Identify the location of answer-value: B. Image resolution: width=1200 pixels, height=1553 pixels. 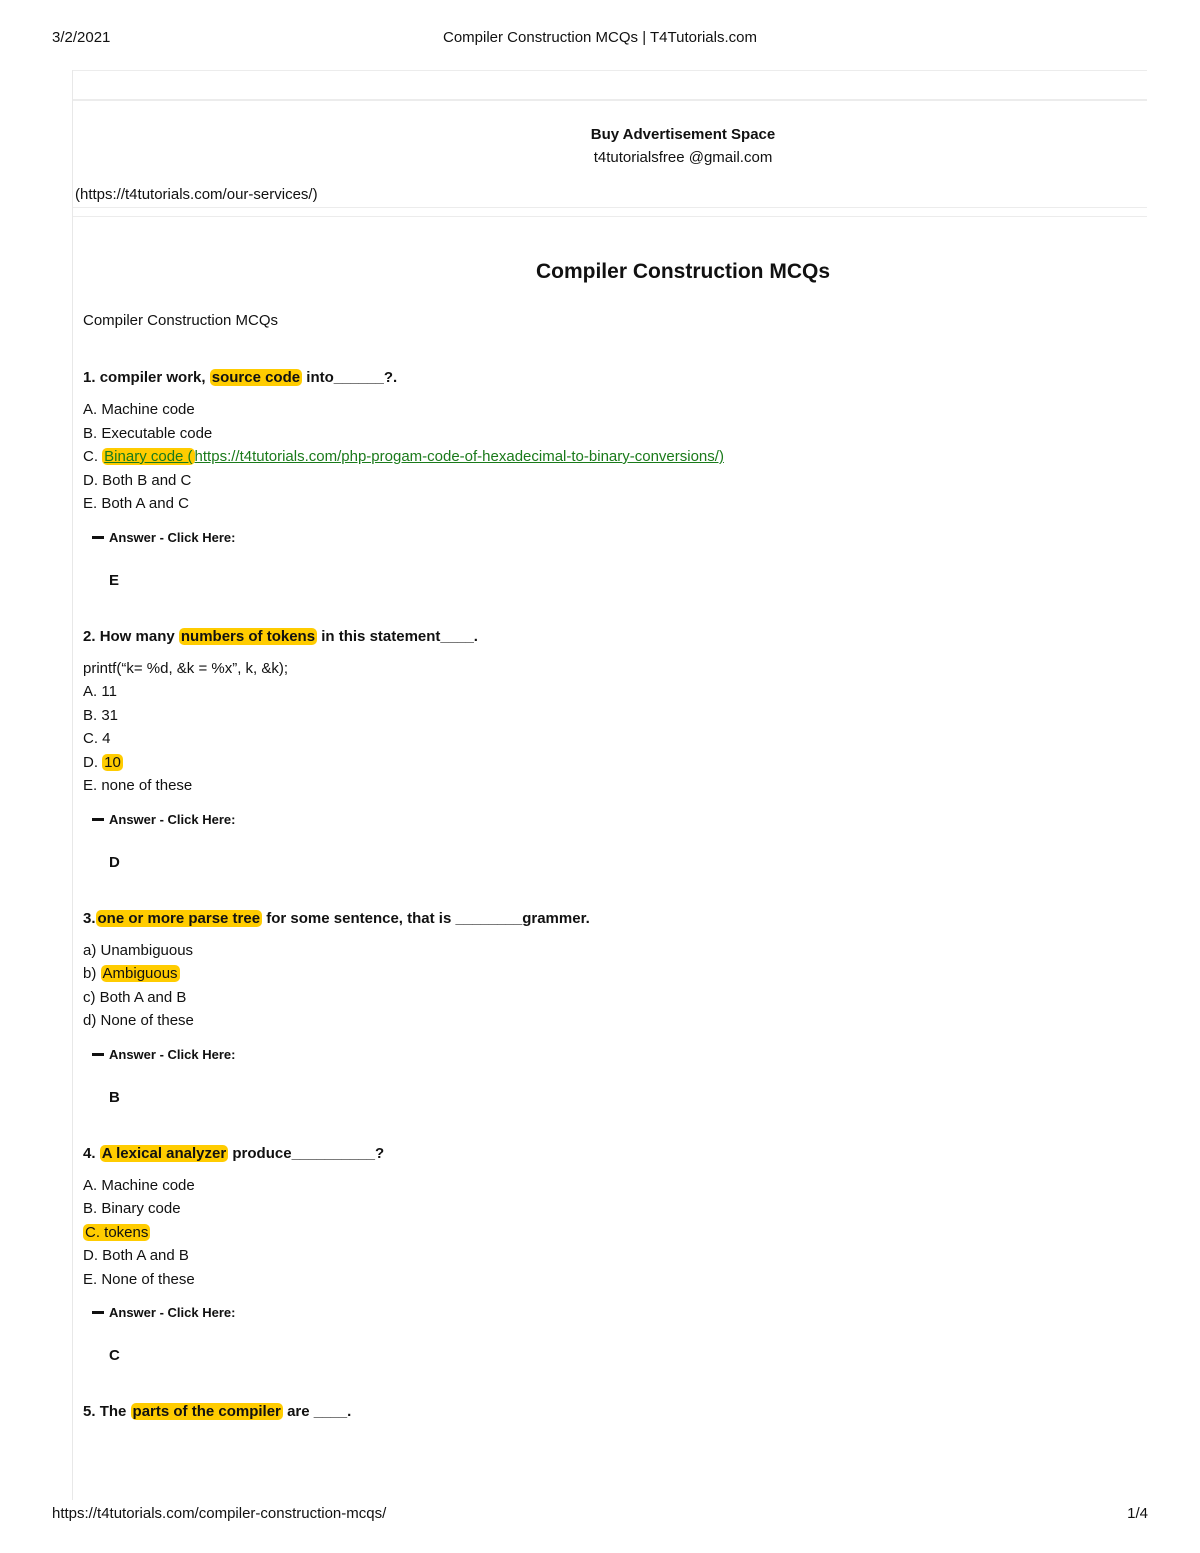
(114, 1097).